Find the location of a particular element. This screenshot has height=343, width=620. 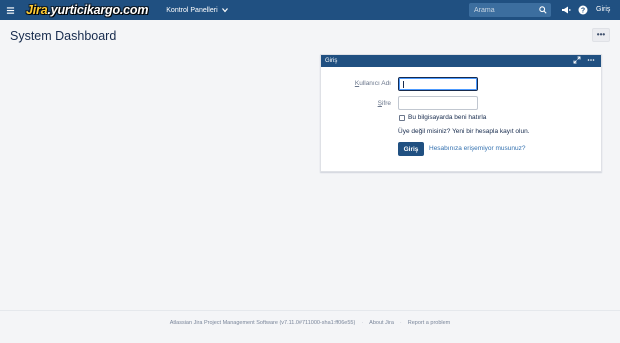

site-logo: Jira.yurticikargo.com is located at coordinates (87, 10).